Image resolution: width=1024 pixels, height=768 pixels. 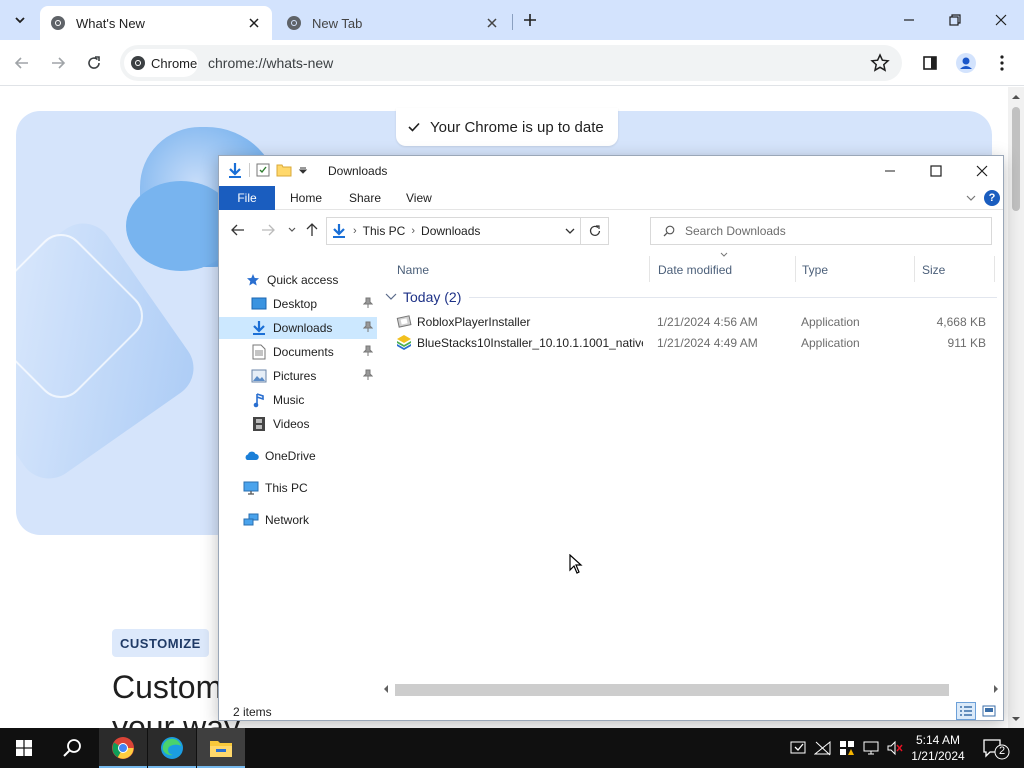 I want to click on tray-ethernet-icon, so click(x=871, y=748).